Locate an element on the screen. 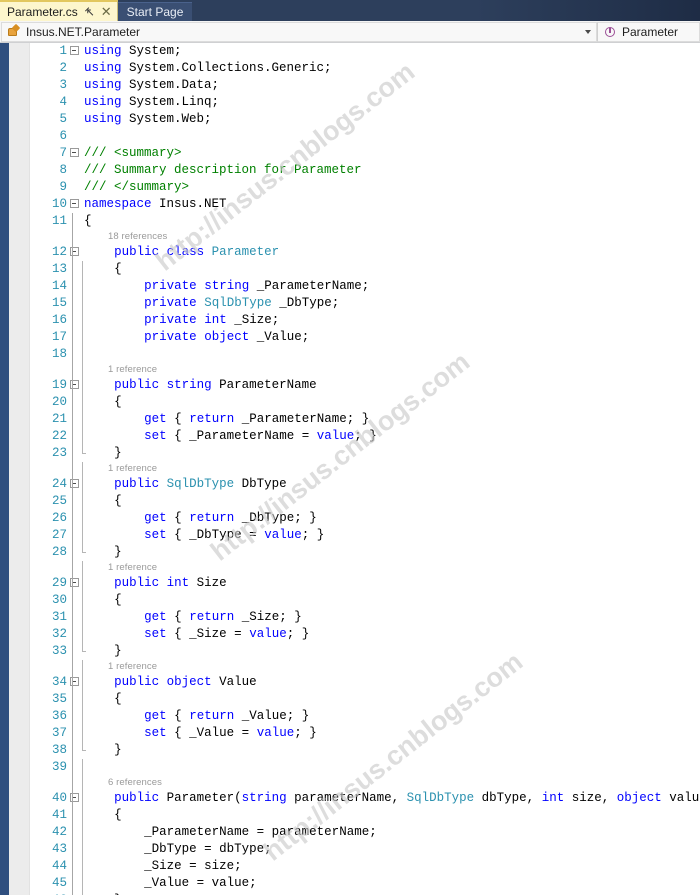 The image size is (700, 895). code-line: 3 using System.Data; is located at coordinates (350, 85).